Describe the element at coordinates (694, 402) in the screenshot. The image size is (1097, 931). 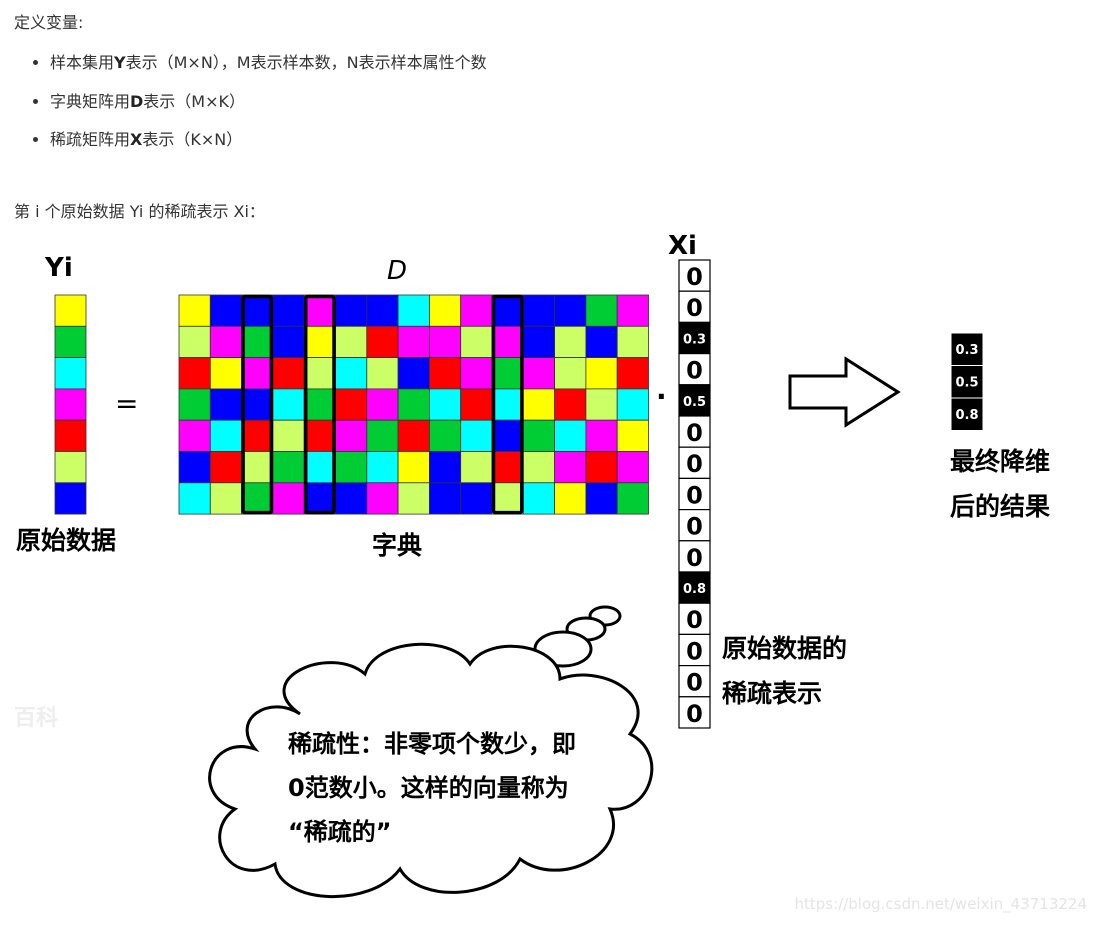
I see `xi-value: 0.5` at that location.